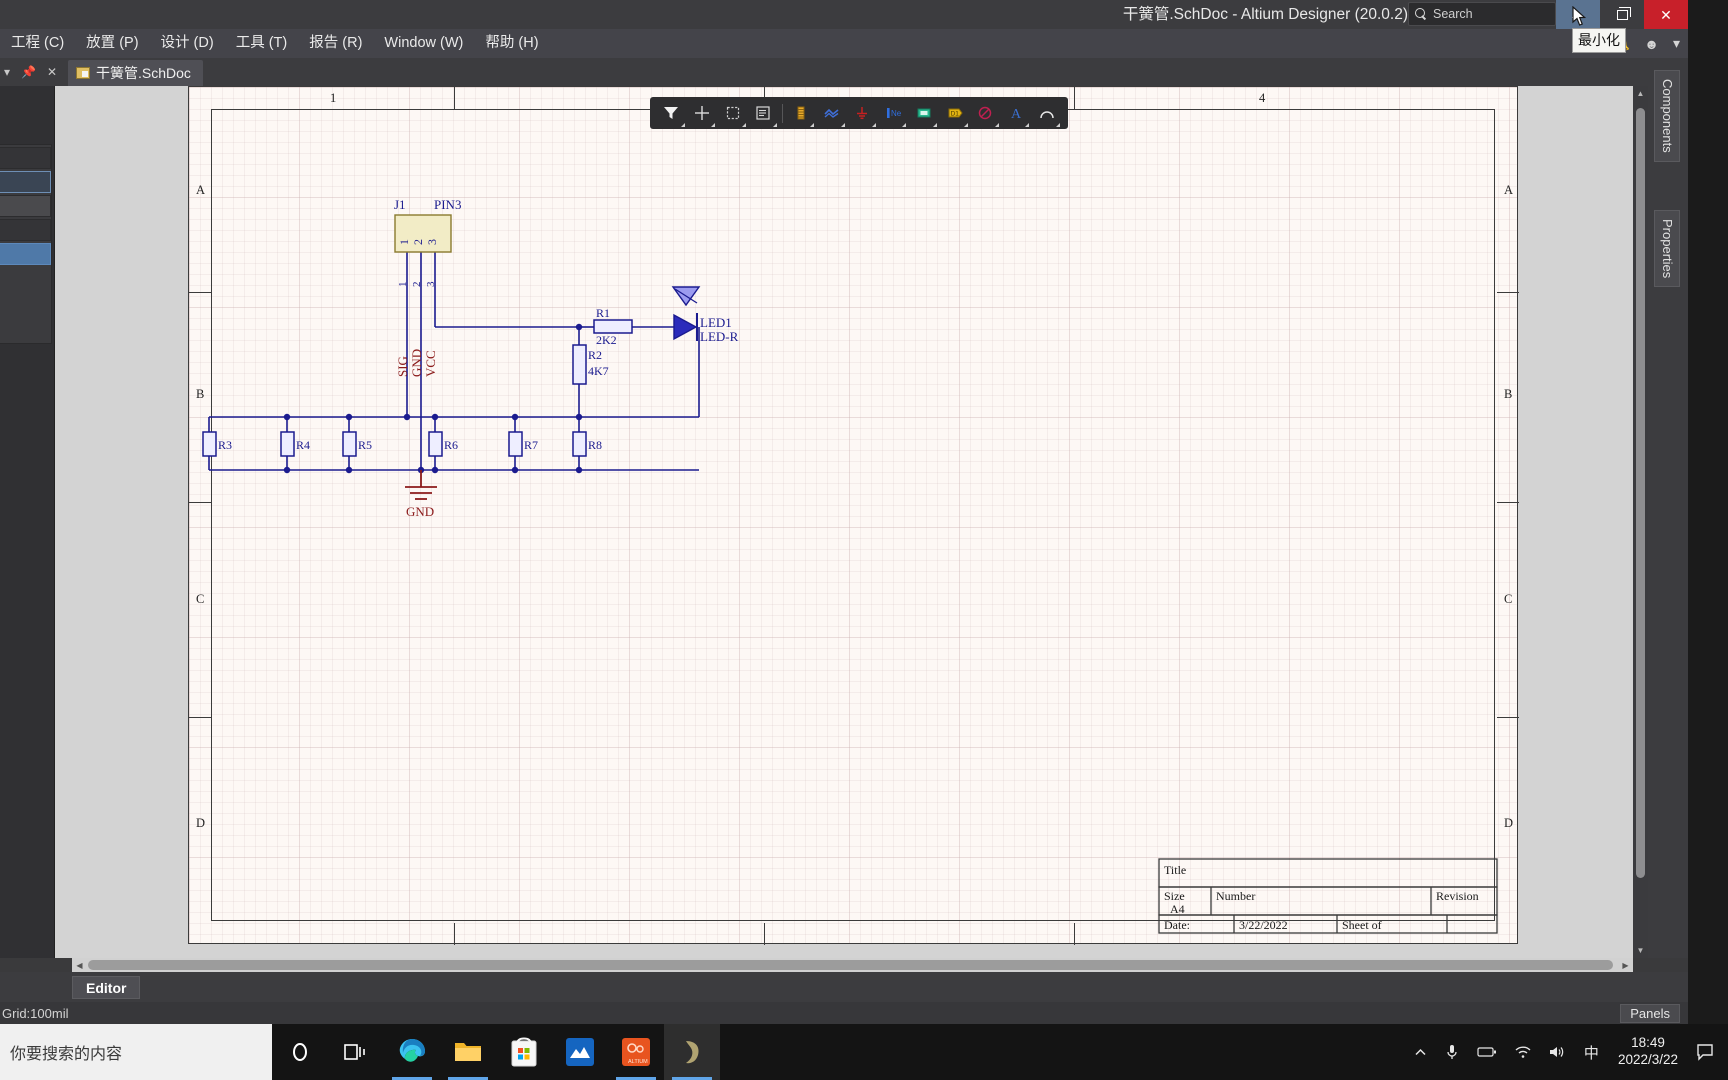 This screenshot has width=1728, height=1080. I want to click on resistor-r4-designator: R4, so click(303, 445).